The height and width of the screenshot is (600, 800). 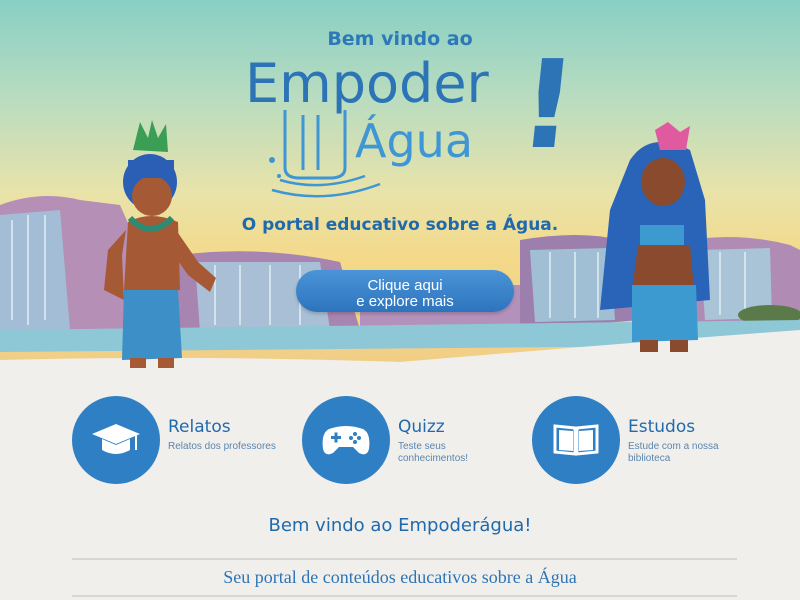 What do you see at coordinates (405, 301) in the screenshot?
I see `explore-button-line2: e explore mais` at bounding box center [405, 301].